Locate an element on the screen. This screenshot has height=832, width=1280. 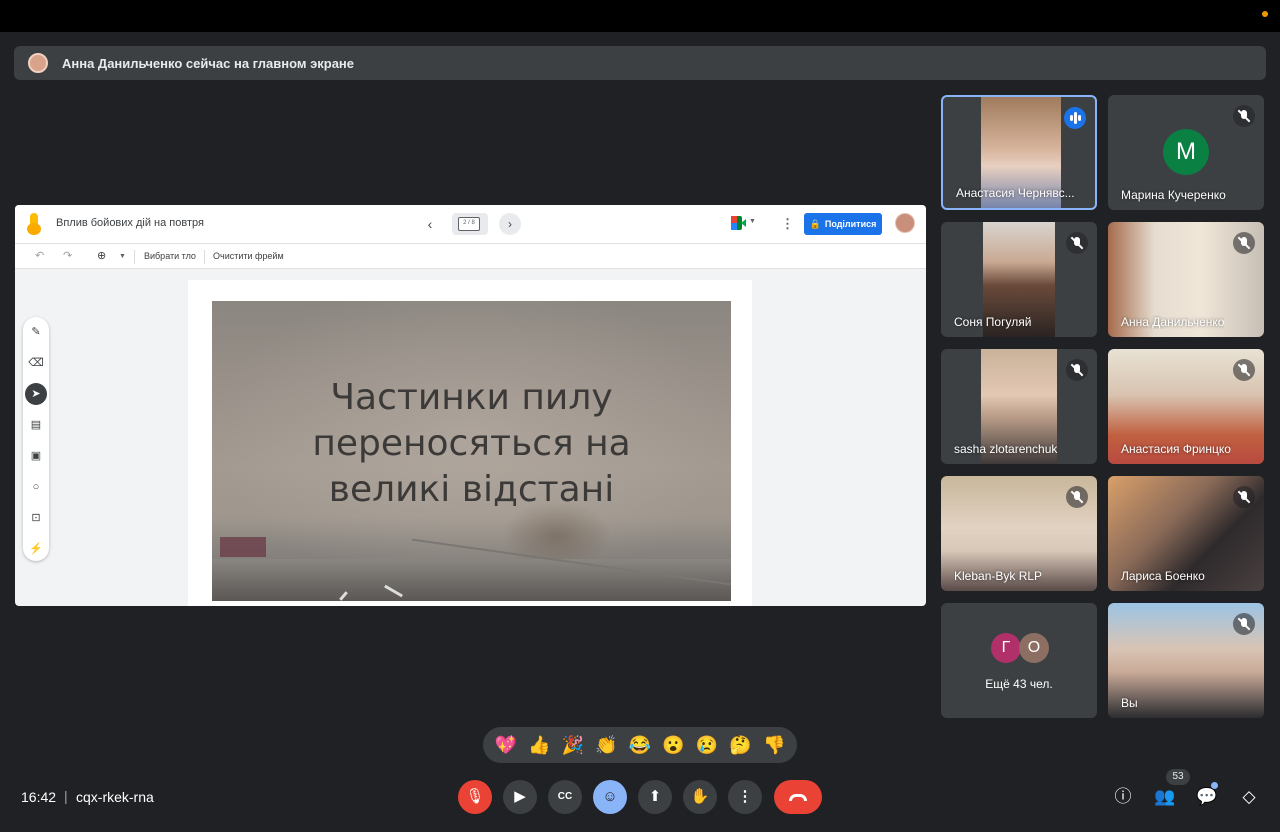
hand-icon: ✋ is located at coordinates (700, 796).